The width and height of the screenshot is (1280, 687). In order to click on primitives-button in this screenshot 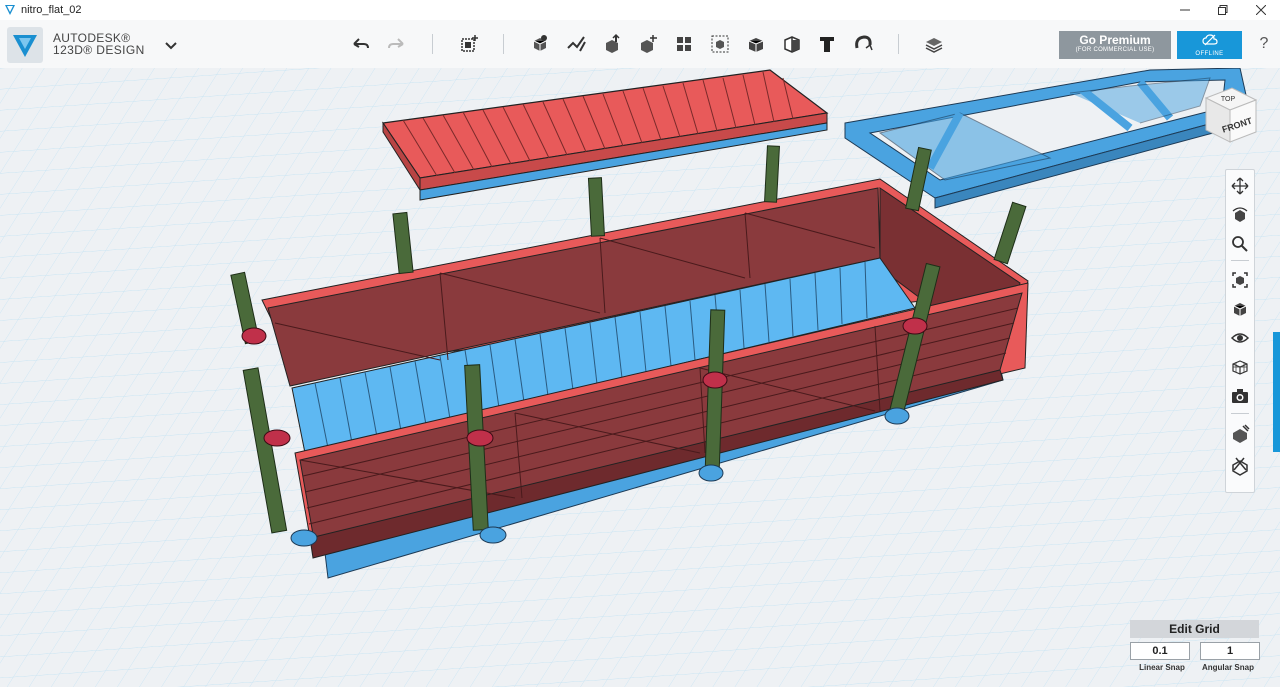, I will do `click(540, 44)`.